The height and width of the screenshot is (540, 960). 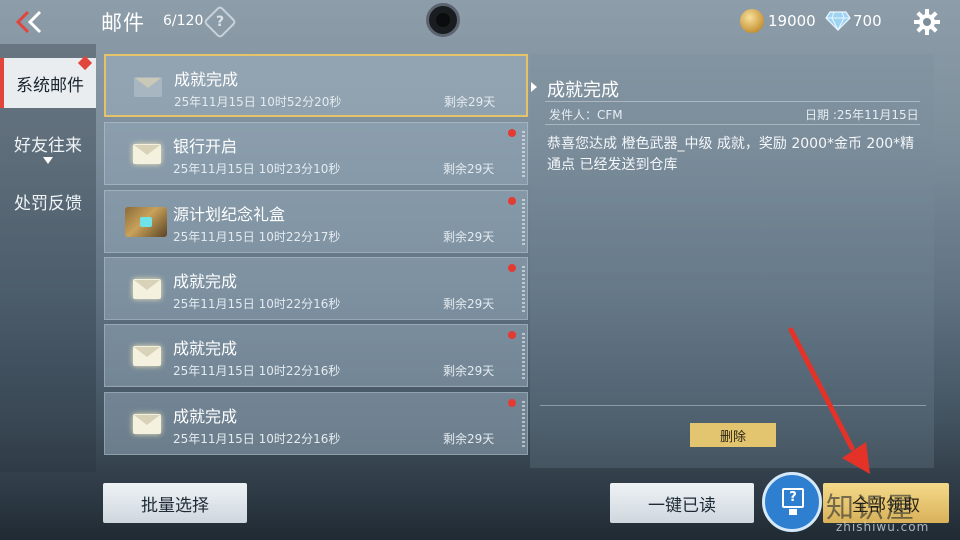 What do you see at coordinates (316, 221) in the screenshot?
I see `mail-item: 源计划纪念礼盒 25年11月15日 10时22分17秒 剩余29天` at bounding box center [316, 221].